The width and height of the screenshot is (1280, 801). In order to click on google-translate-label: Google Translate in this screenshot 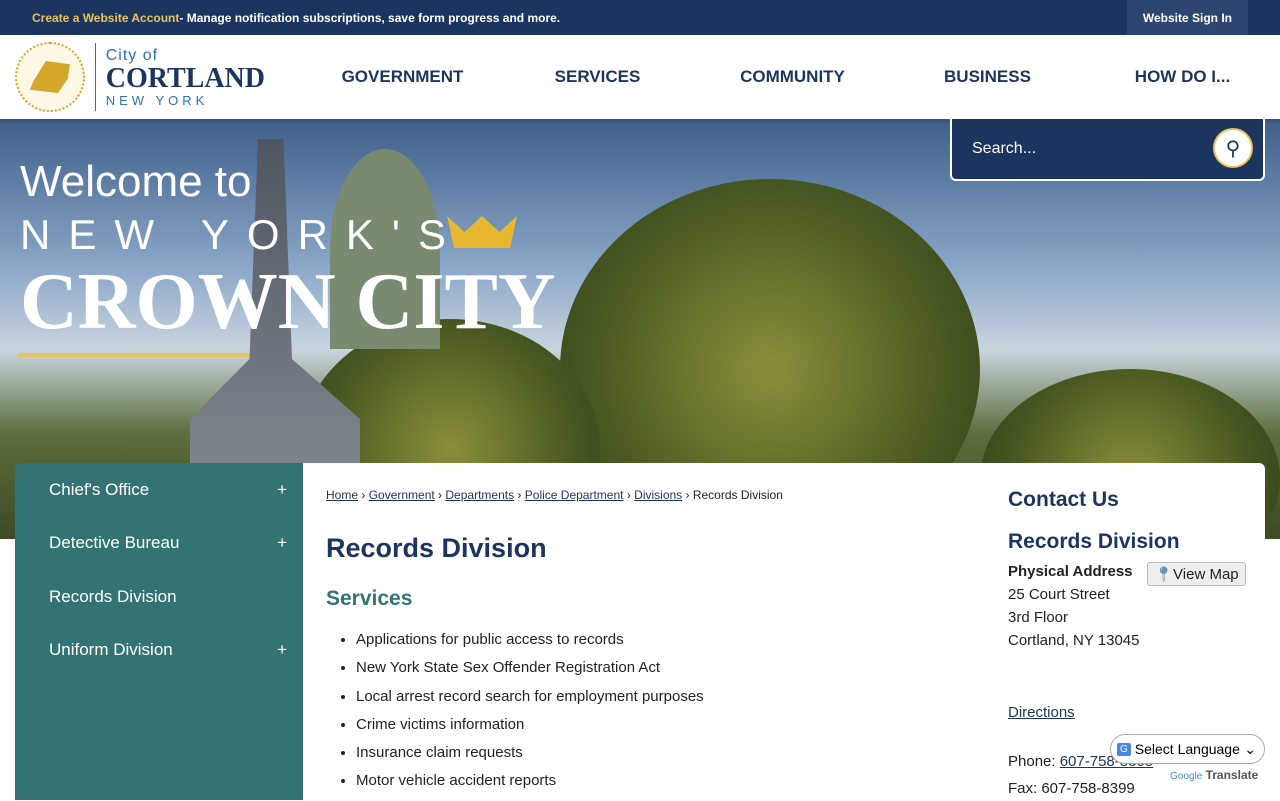, I will do `click(1214, 775)`.